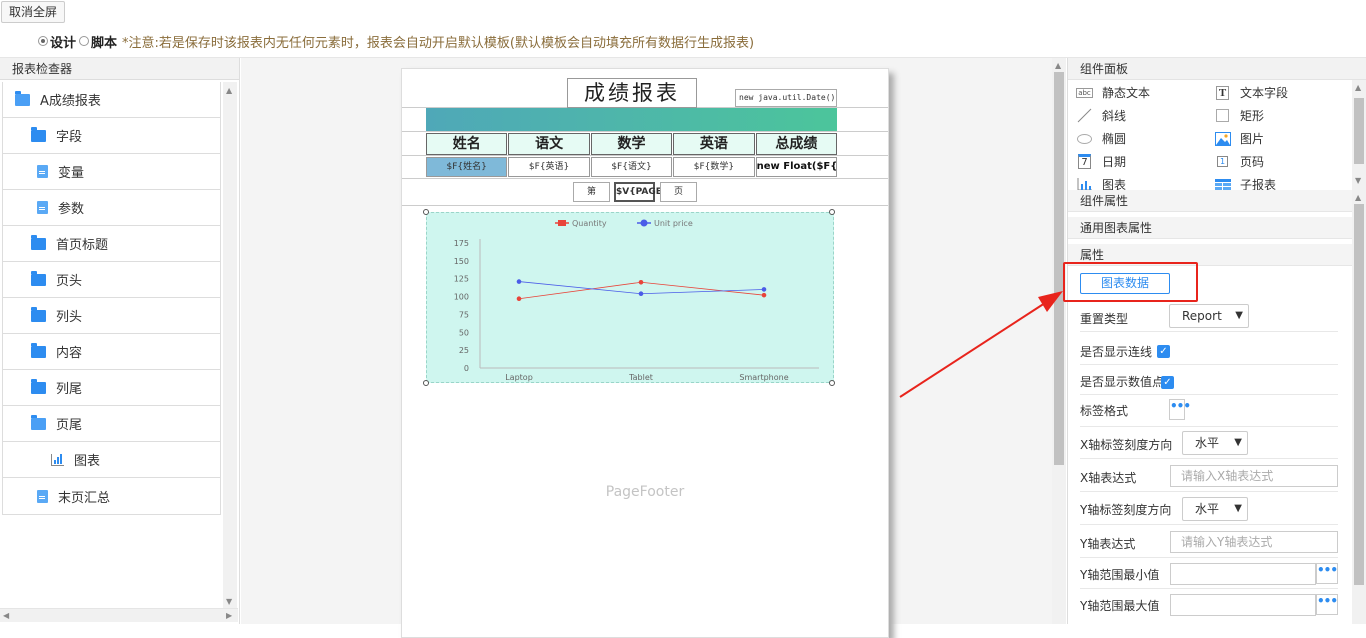 The height and width of the screenshot is (638, 1366). What do you see at coordinates (1126, 510) in the screenshot?
I see `y-tick-direction-label: Y轴标签刻度方向` at bounding box center [1126, 510].